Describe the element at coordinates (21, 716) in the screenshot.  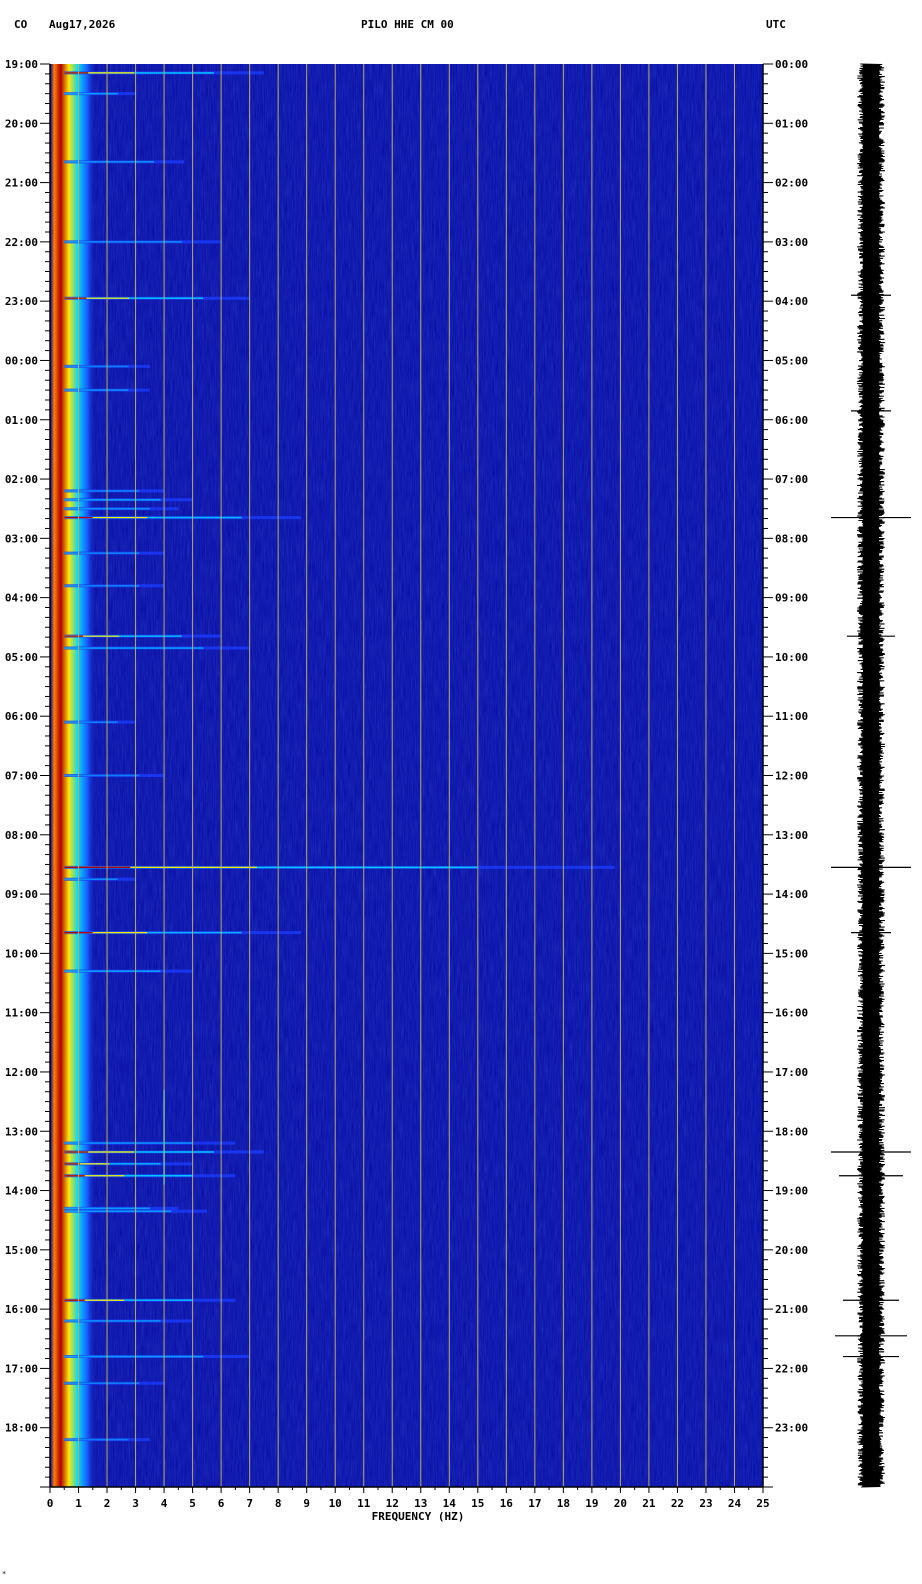
I see `left-time-label: 06:00` at that location.